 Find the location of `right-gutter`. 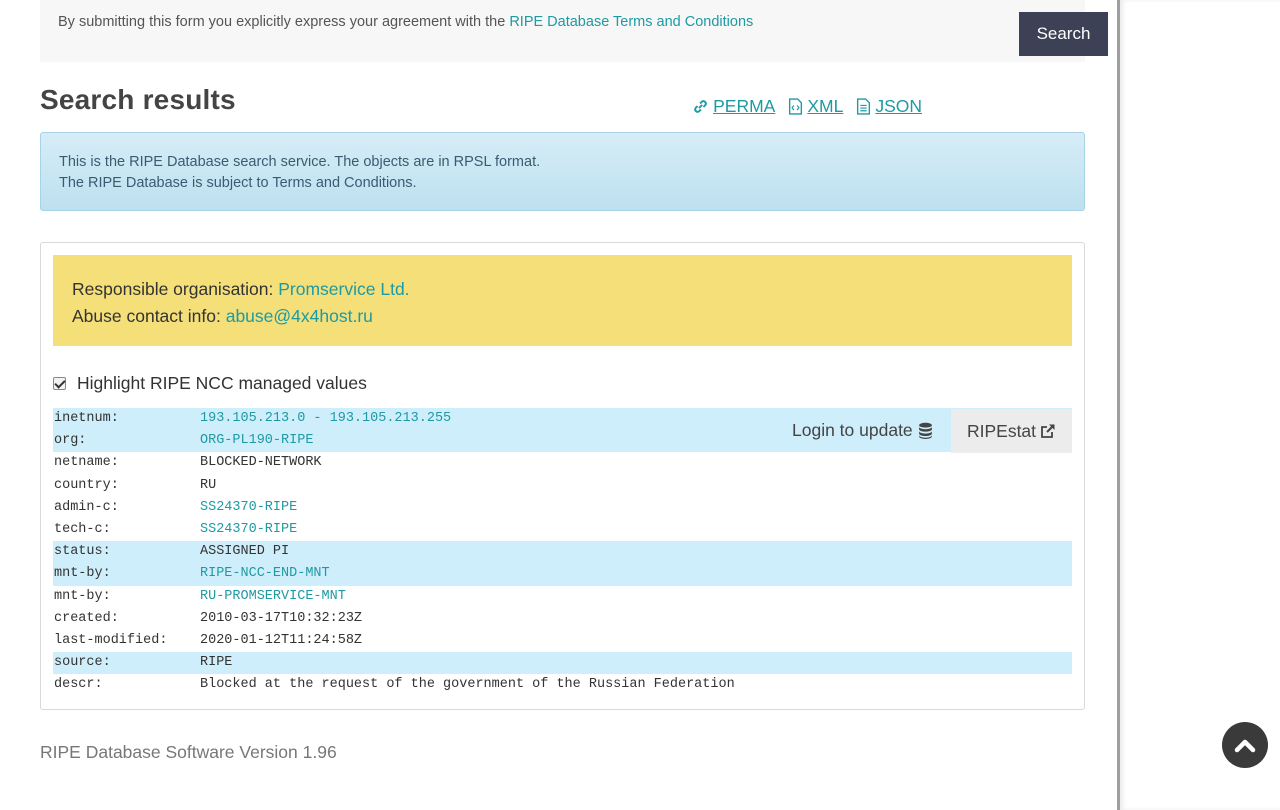

right-gutter is located at coordinates (1198, 405).